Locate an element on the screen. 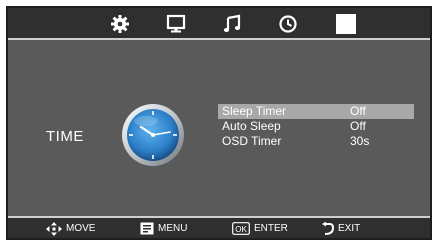  ok-button-icon: OK is located at coordinates (241, 228).